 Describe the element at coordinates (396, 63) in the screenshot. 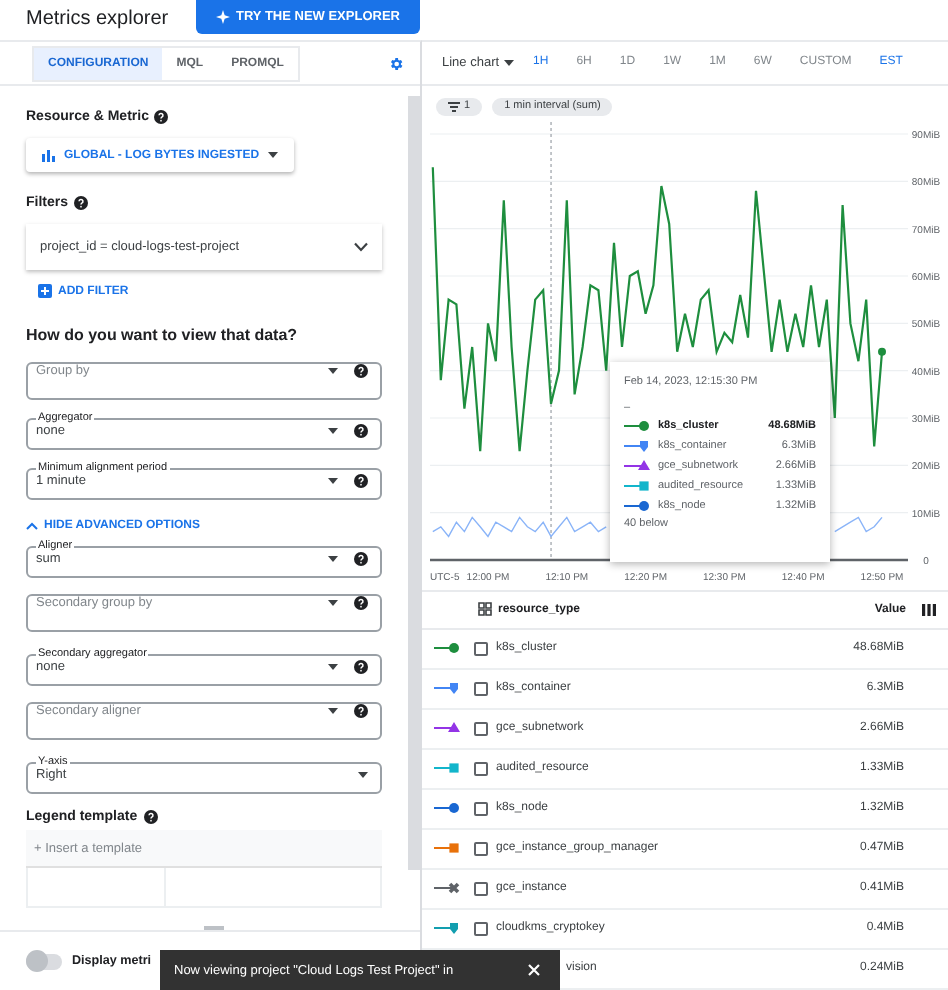

I see `settings-icon` at that location.